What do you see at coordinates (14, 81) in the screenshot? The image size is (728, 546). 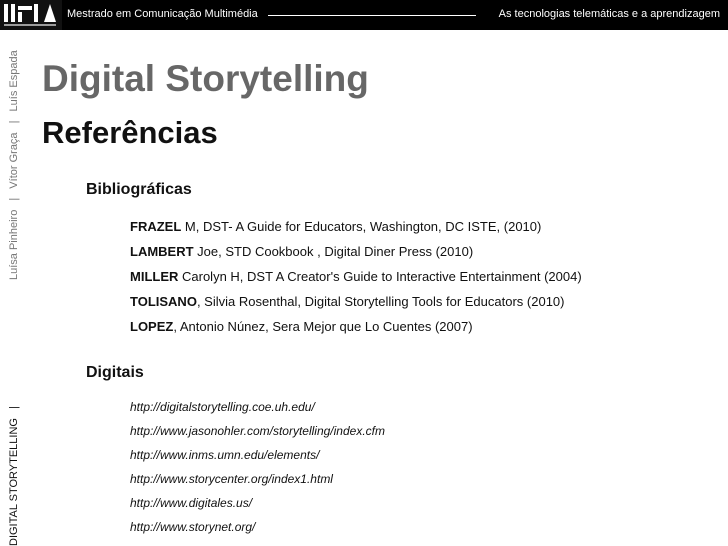 I see `author-name: Luís Espada` at bounding box center [14, 81].